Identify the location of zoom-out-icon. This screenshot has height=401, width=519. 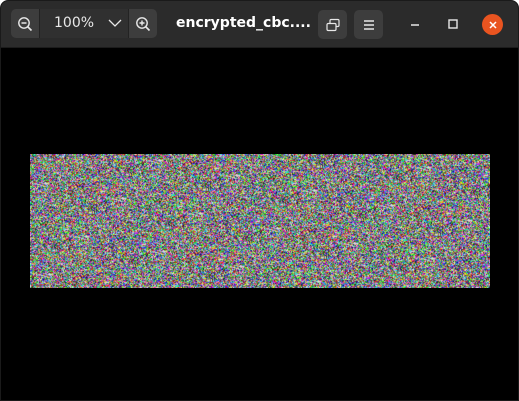
(25, 23).